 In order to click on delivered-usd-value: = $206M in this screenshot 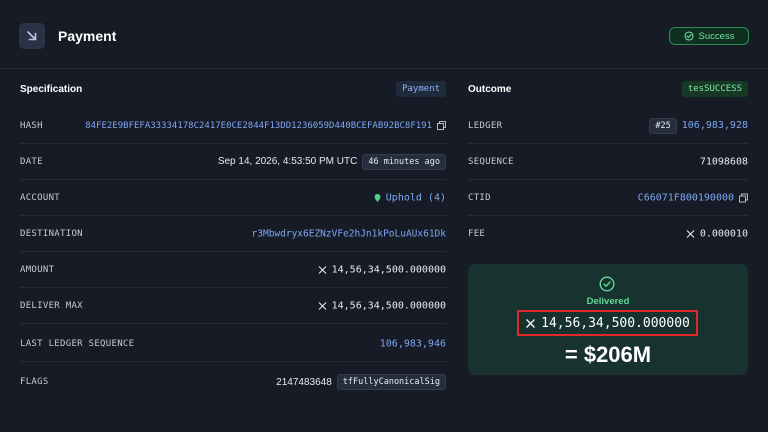, I will do `click(608, 354)`.